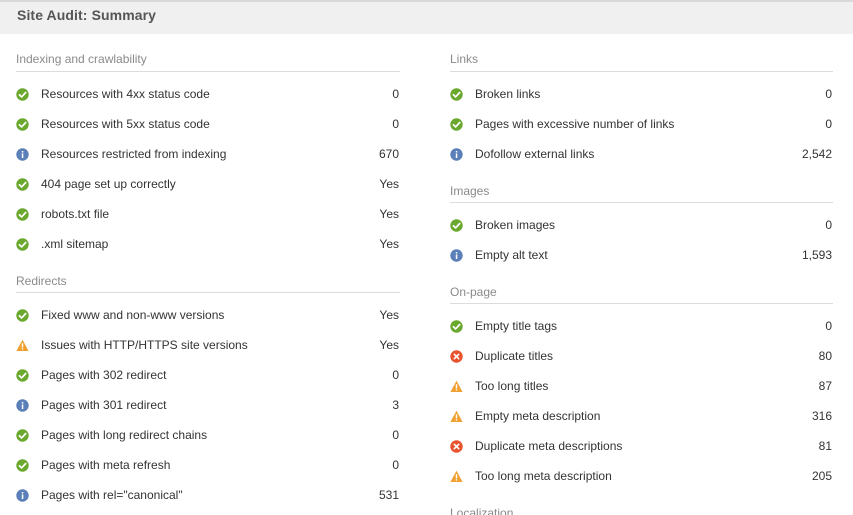 The image size is (853, 515). What do you see at coordinates (426, 17) in the screenshot?
I see `page-header: Site Audit: Summary` at bounding box center [426, 17].